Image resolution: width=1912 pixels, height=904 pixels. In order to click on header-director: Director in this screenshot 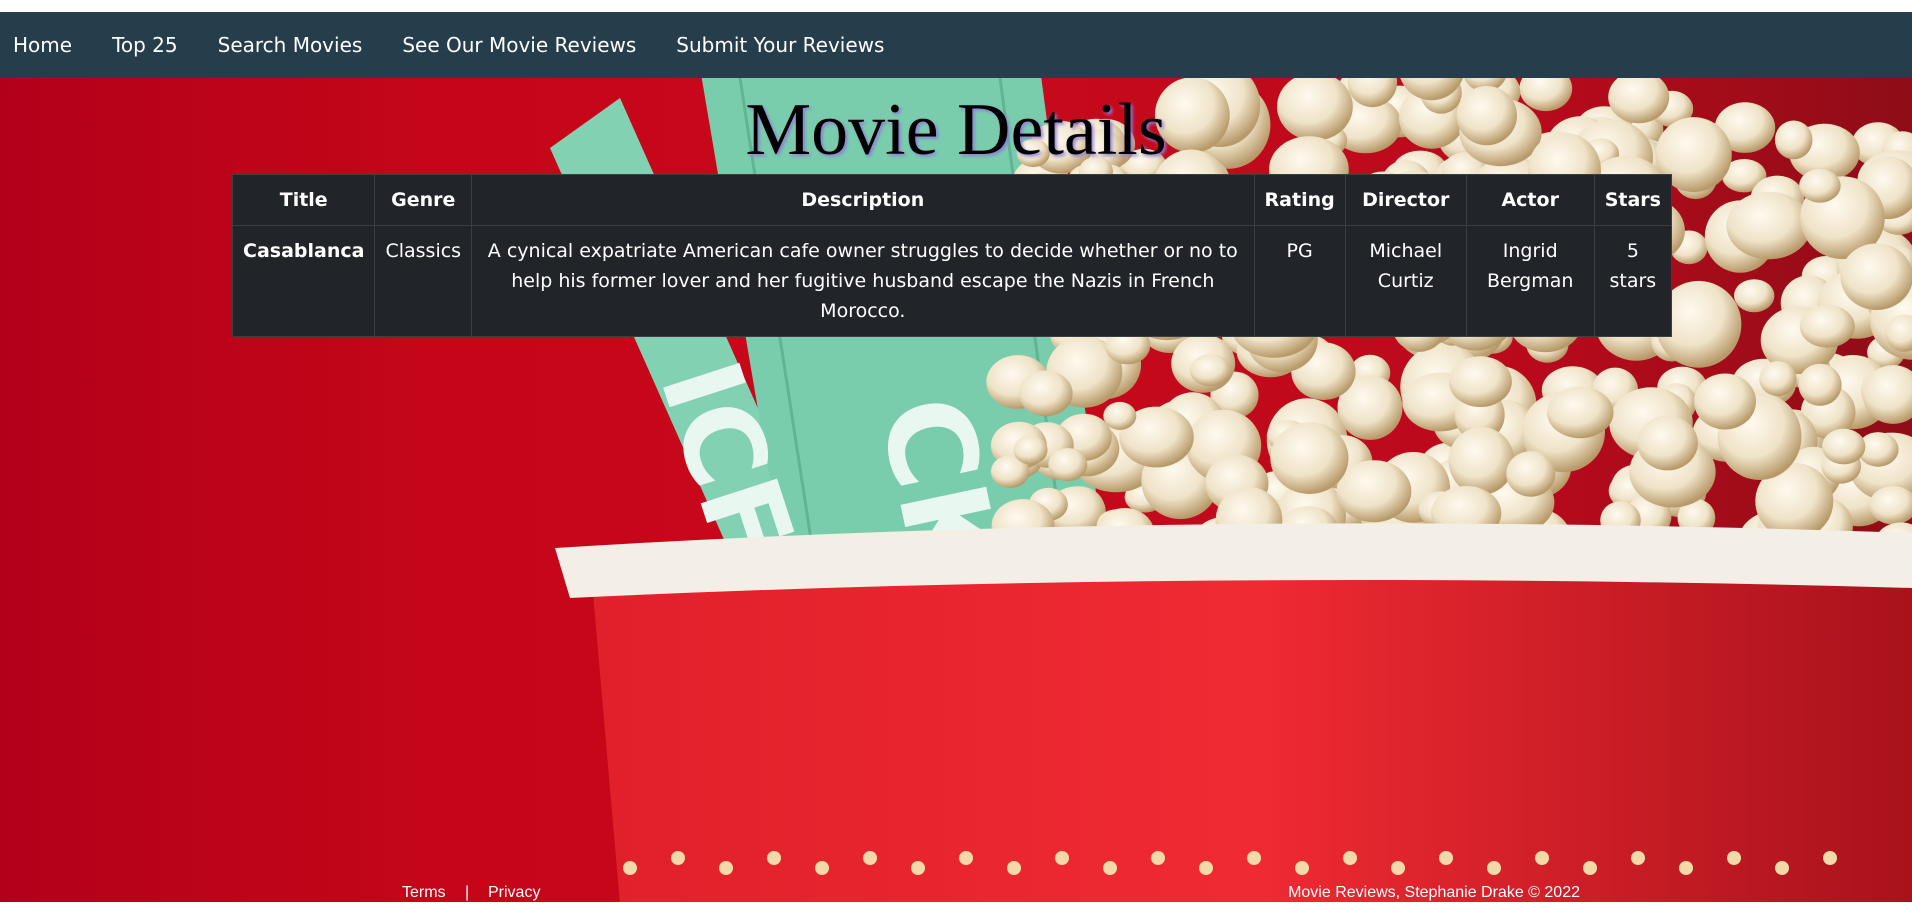, I will do `click(1405, 200)`.